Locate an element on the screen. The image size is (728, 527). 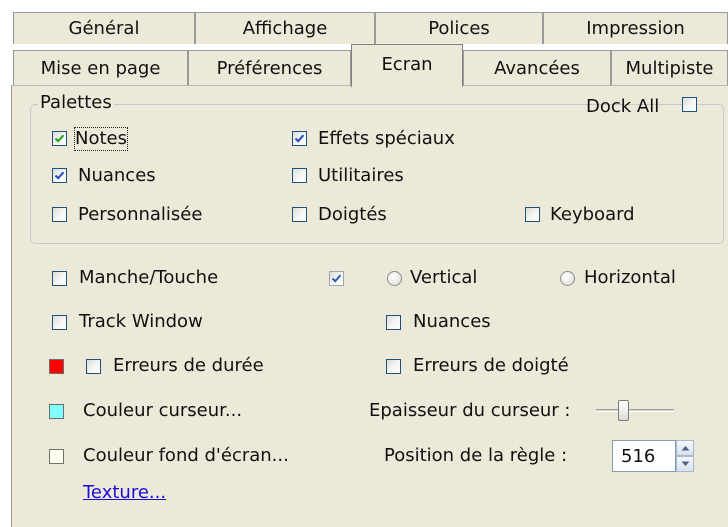
tab-mise-en-page-label: Mise en page is located at coordinates (100, 68).